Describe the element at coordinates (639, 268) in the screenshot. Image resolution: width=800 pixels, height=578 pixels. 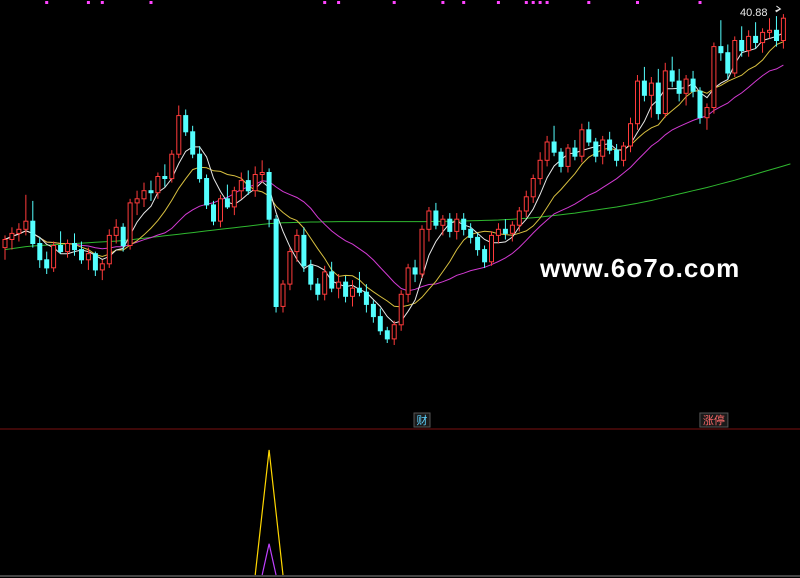
I see `watermark: www.6o7o.com` at that location.